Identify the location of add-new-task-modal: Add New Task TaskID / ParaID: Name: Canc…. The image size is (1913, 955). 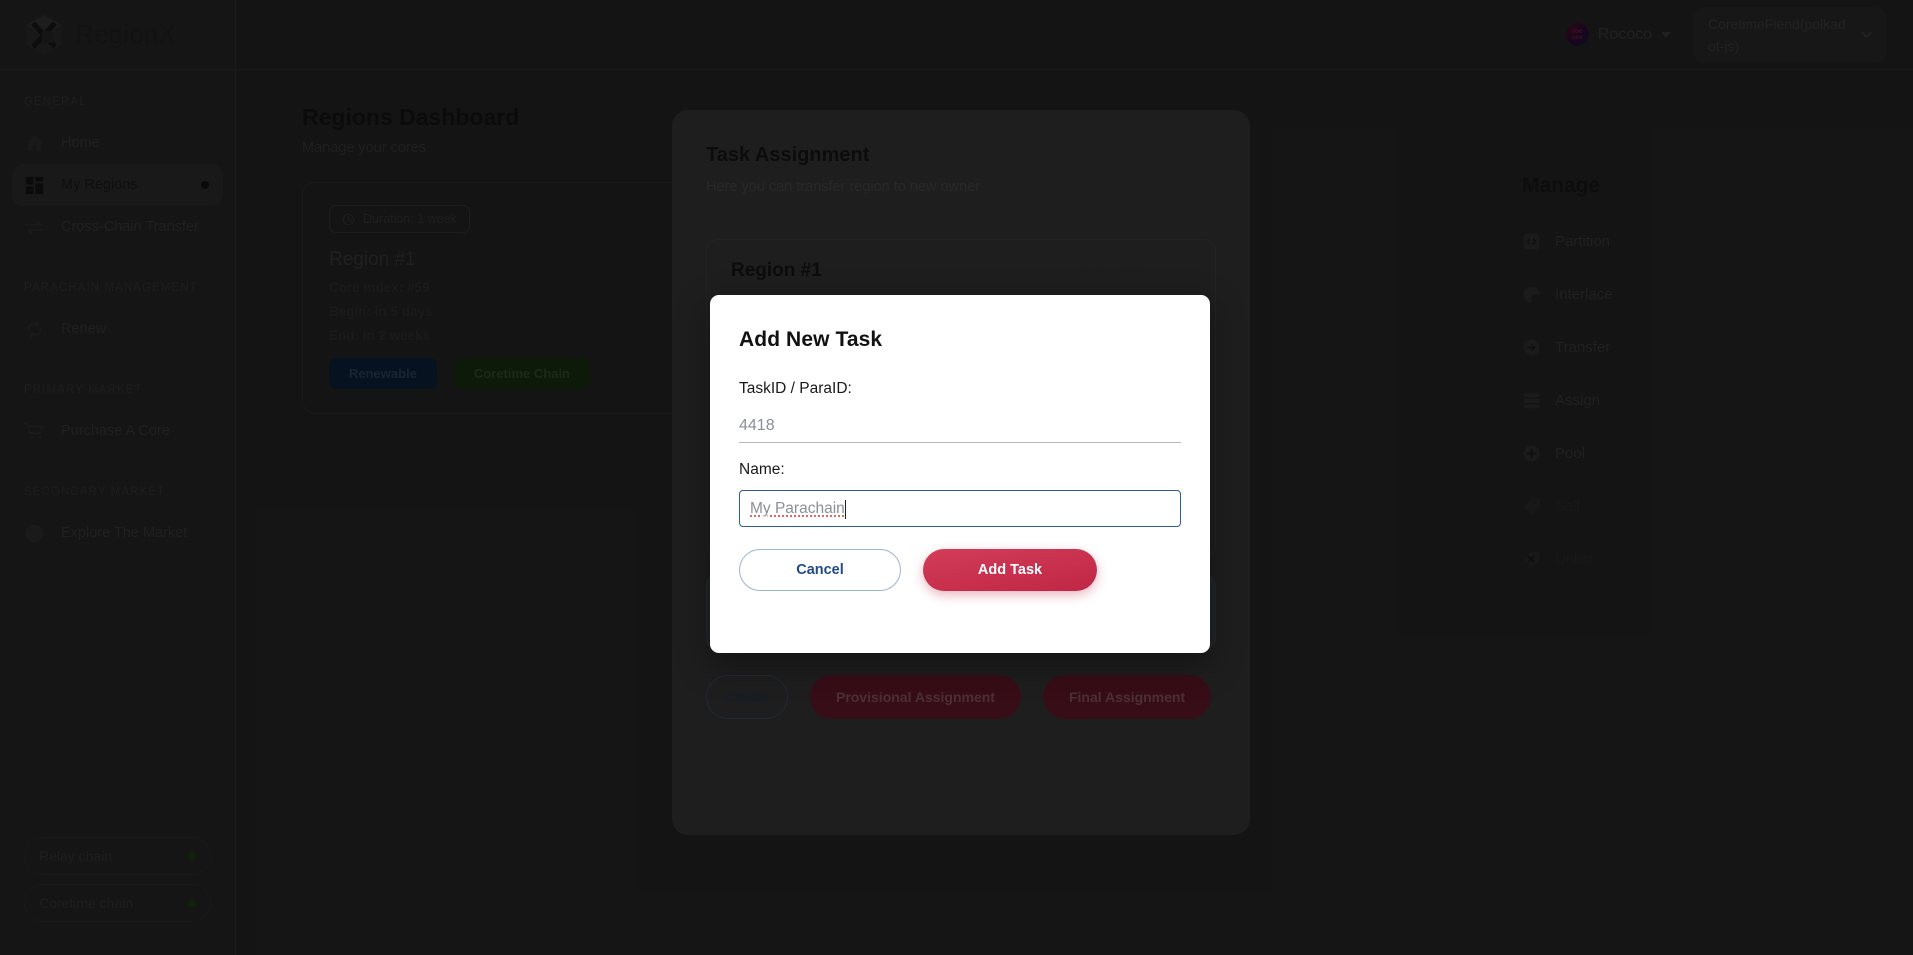
(960, 474).